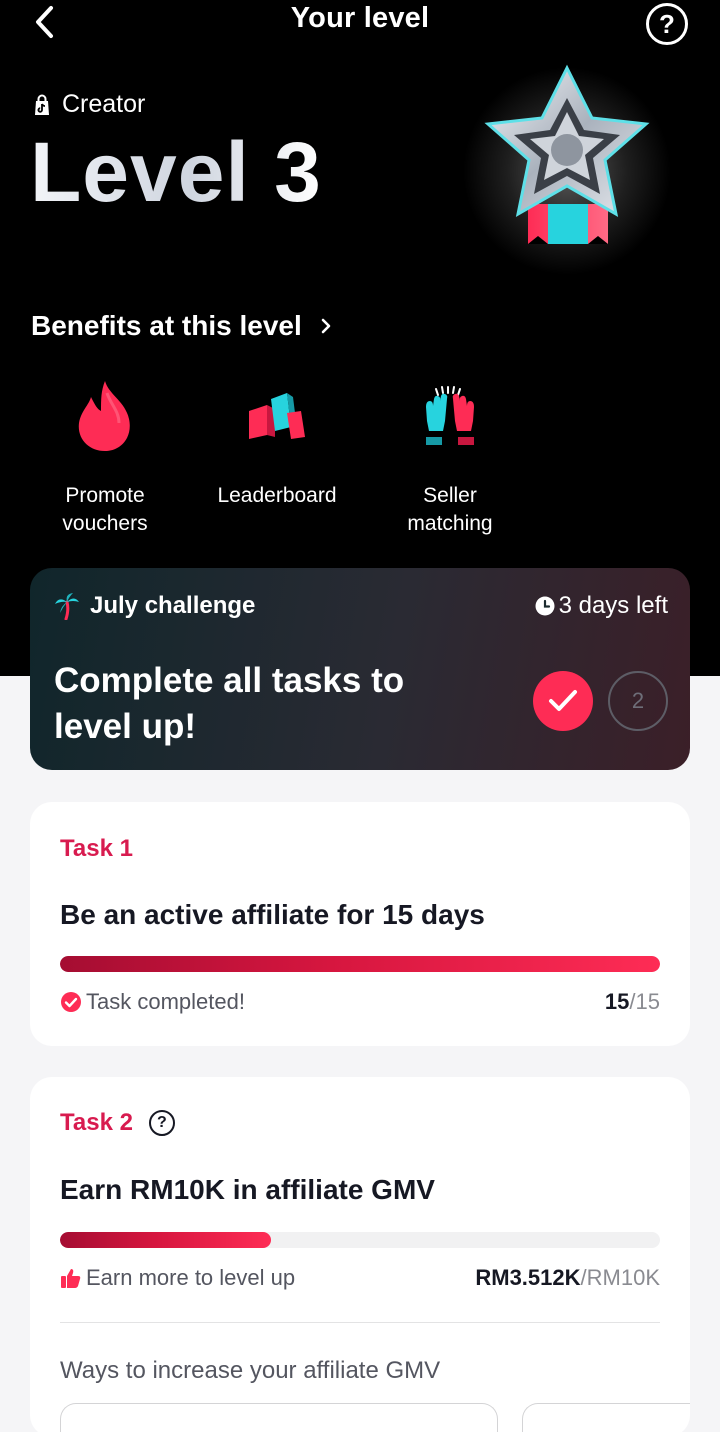 This screenshot has width=720, height=1432. What do you see at coordinates (567, 154) in the screenshot?
I see `silver-star-medal-icon` at bounding box center [567, 154].